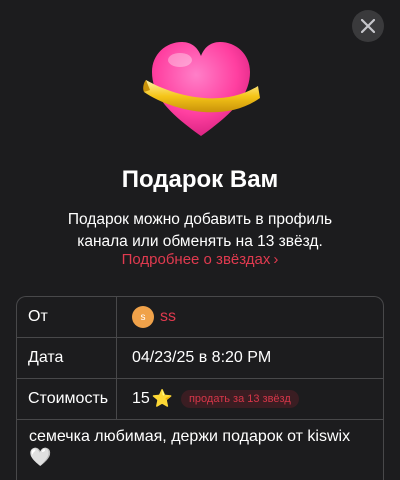 This screenshot has height=480, width=400. Describe the element at coordinates (40, 457) in the screenshot. I see `white-heart-icon: 🤍` at that location.